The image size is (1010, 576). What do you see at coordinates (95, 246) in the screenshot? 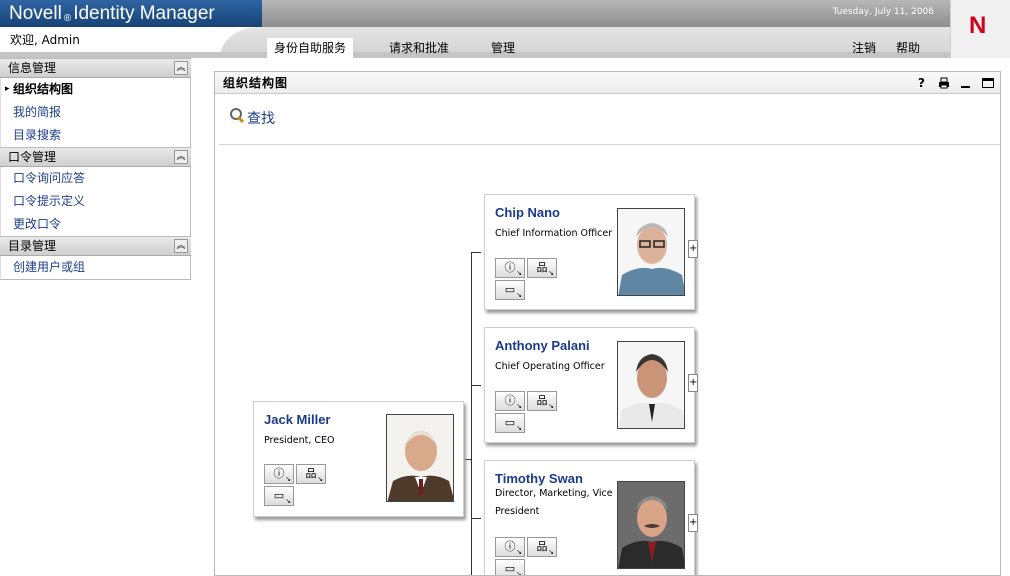
I see `section-directory-management: 目录管理 ︽` at bounding box center [95, 246].